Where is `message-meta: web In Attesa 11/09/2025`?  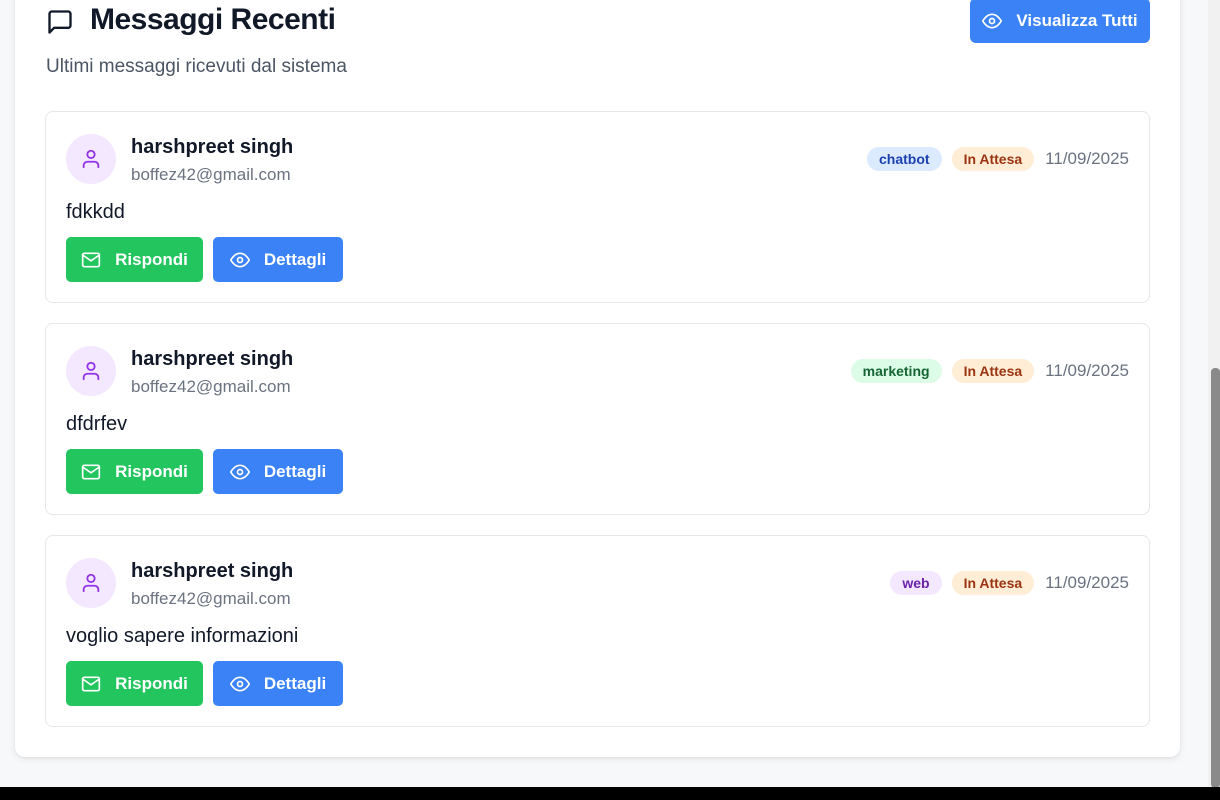 message-meta: web In Attesa 11/09/2025 is located at coordinates (1009, 583).